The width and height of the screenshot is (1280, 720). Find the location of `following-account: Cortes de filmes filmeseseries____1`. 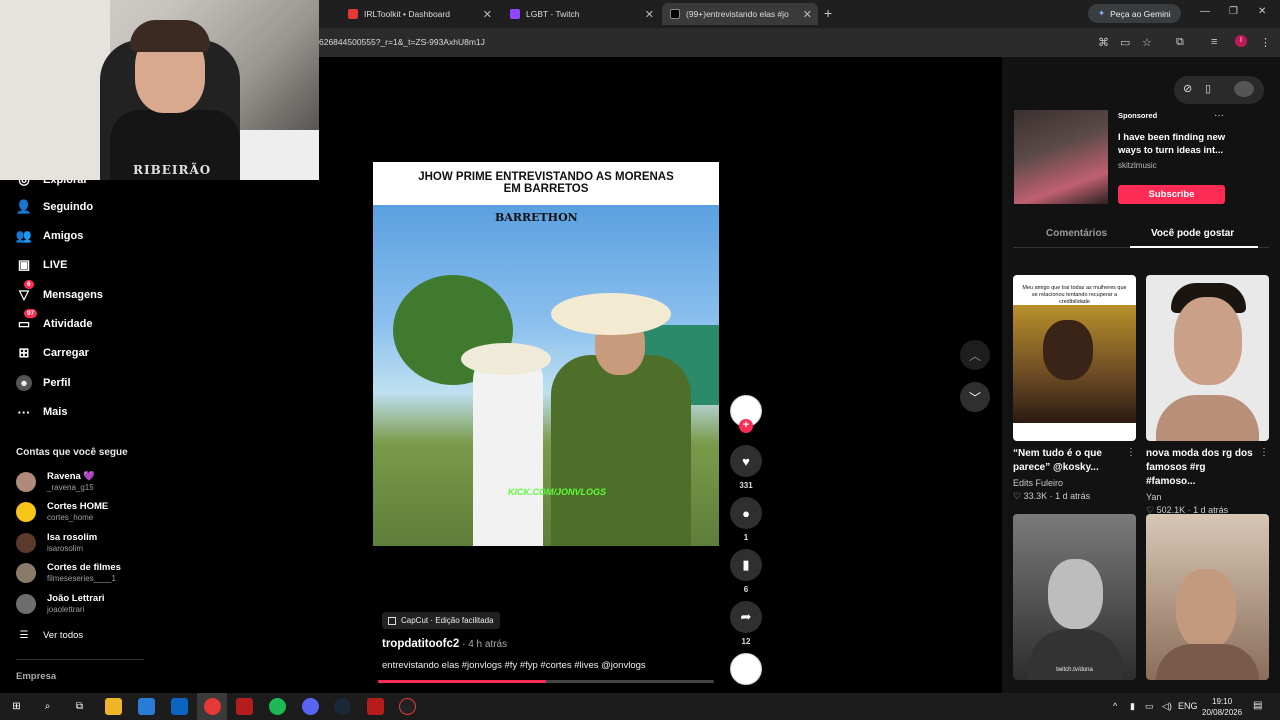

following-account: Cortes de filmes filmeseseries____1 is located at coordinates (68, 572).